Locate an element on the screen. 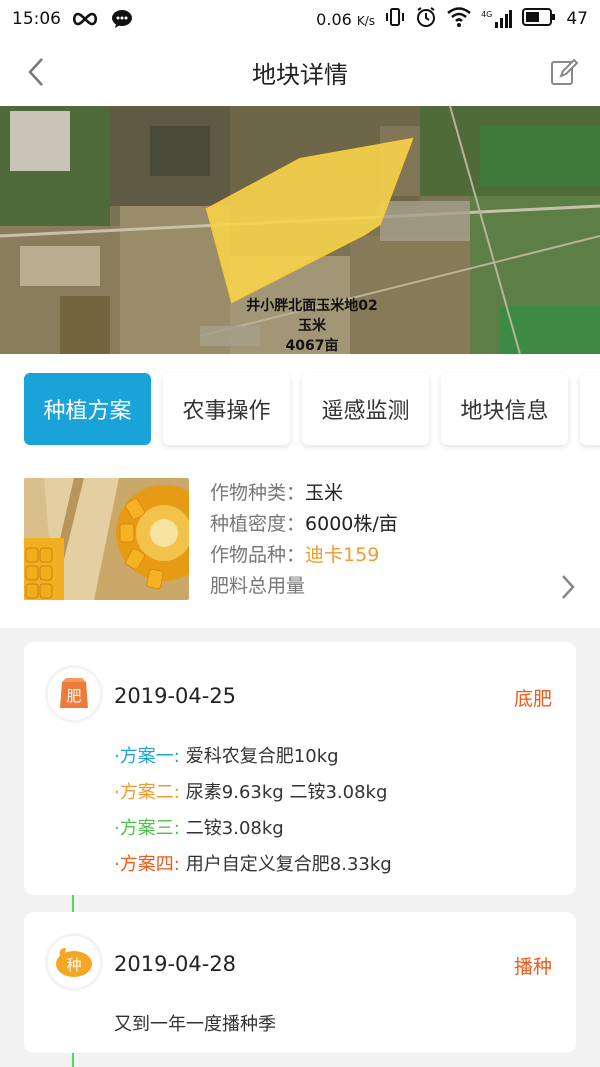 This screenshot has width=600, height=1067. sowing-badge-icon: 种 is located at coordinates (74, 962).